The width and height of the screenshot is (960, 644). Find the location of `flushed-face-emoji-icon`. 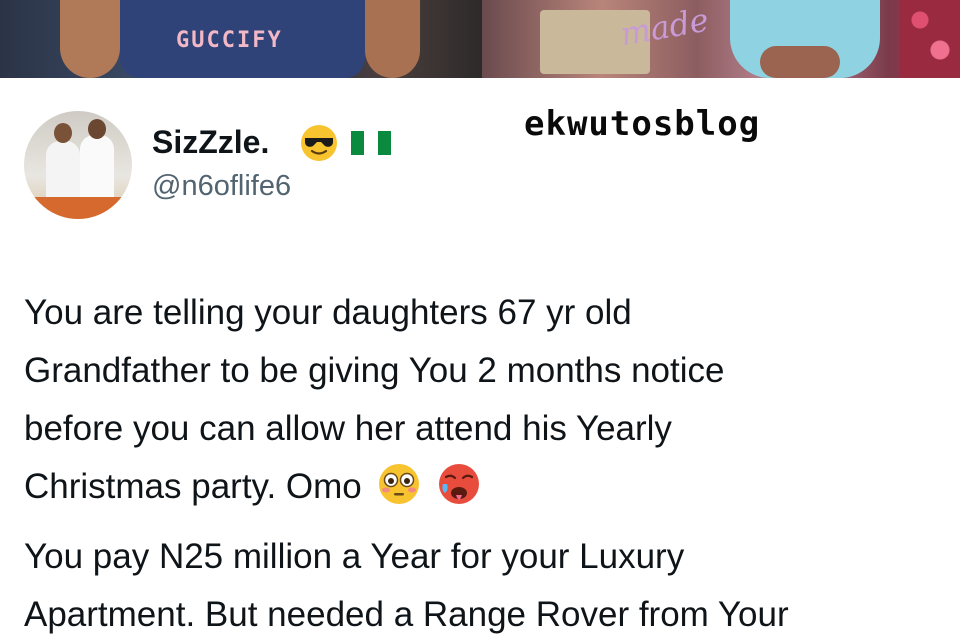

flushed-face-emoji-icon is located at coordinates (399, 484).